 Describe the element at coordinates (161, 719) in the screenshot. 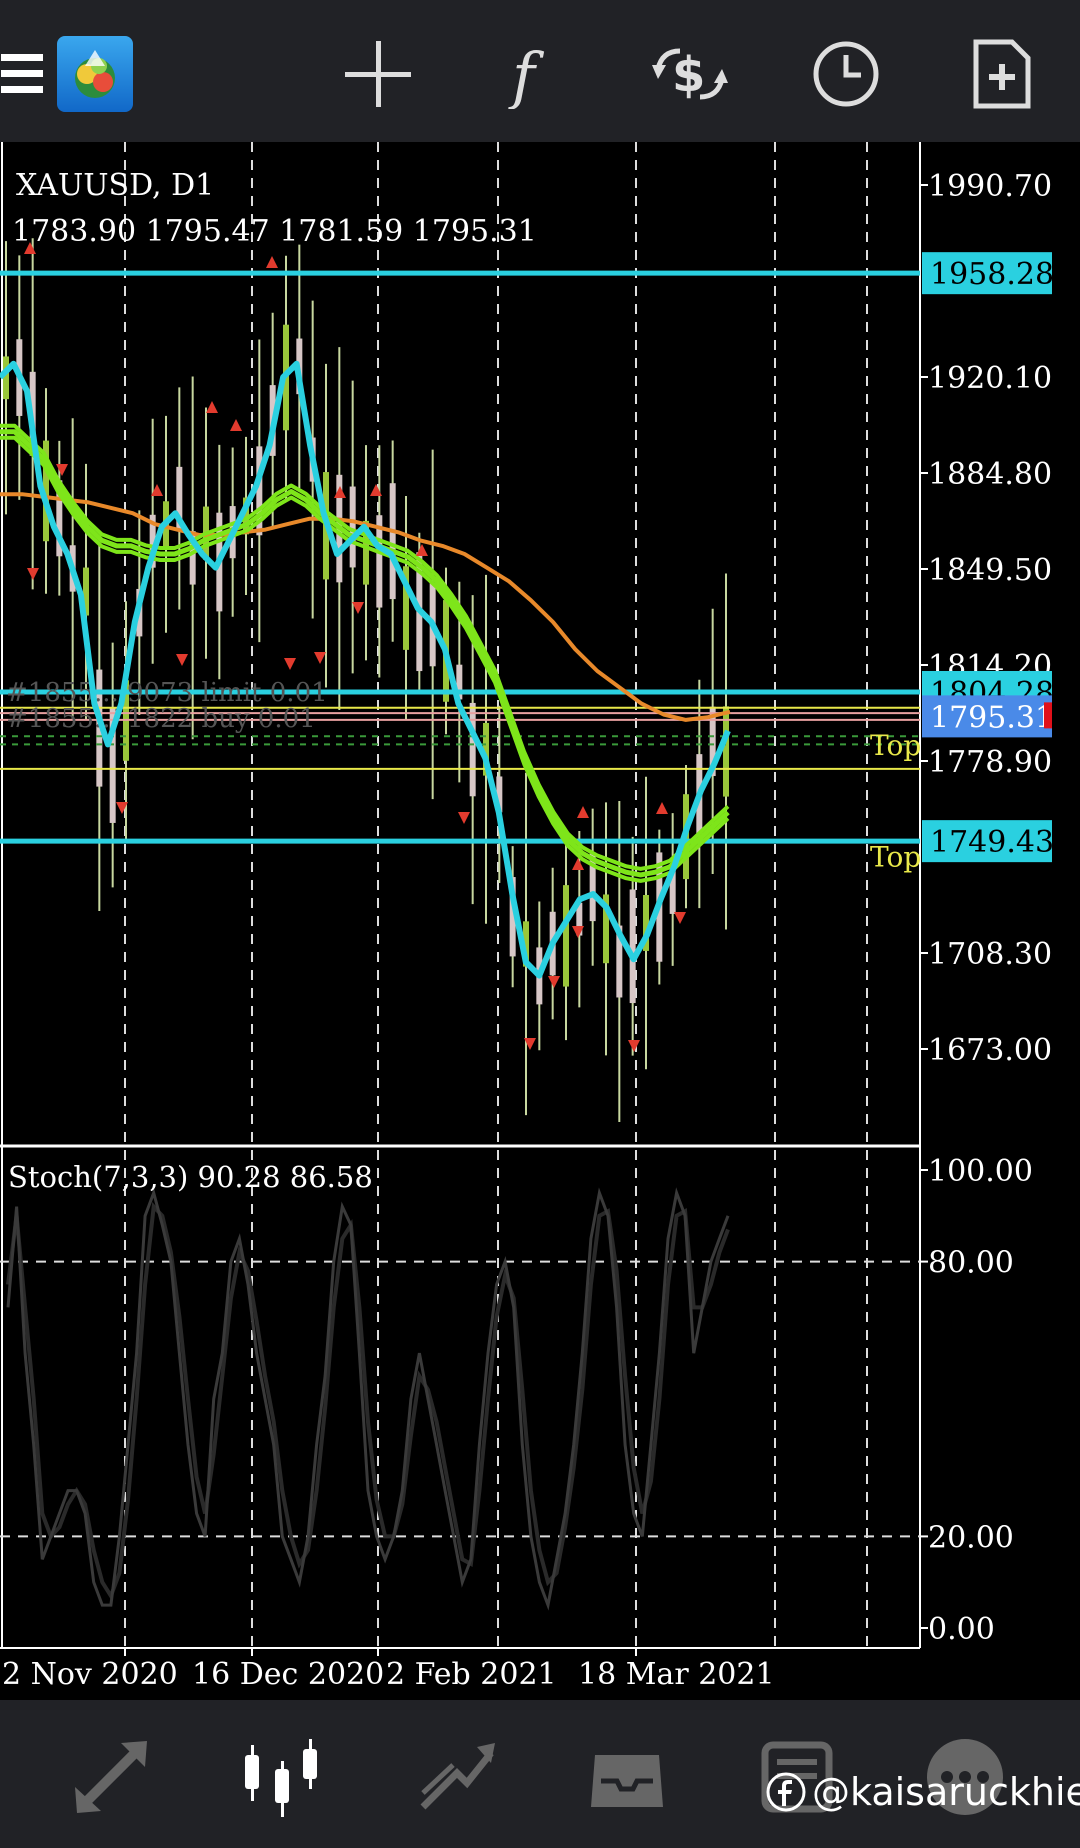

I see `order-label: #1855... 1822 buy 0.01` at that location.